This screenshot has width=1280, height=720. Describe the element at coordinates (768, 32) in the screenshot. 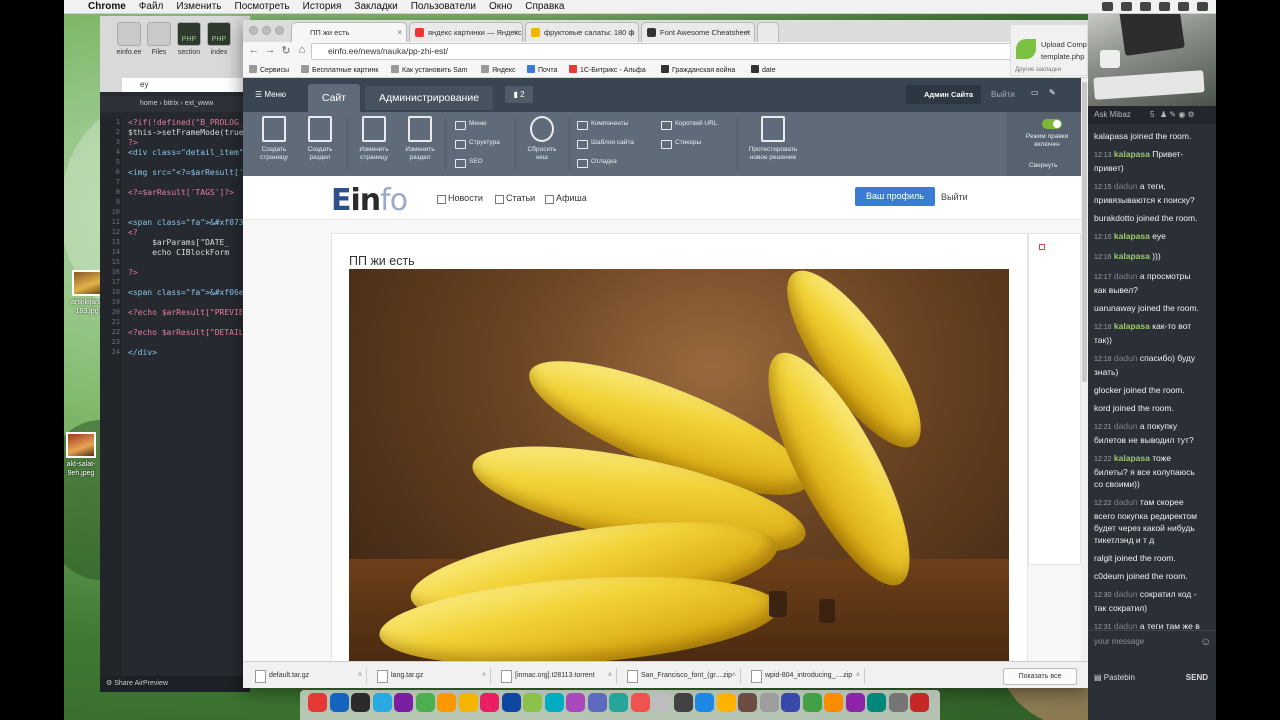

I see `new-tab-button` at that location.